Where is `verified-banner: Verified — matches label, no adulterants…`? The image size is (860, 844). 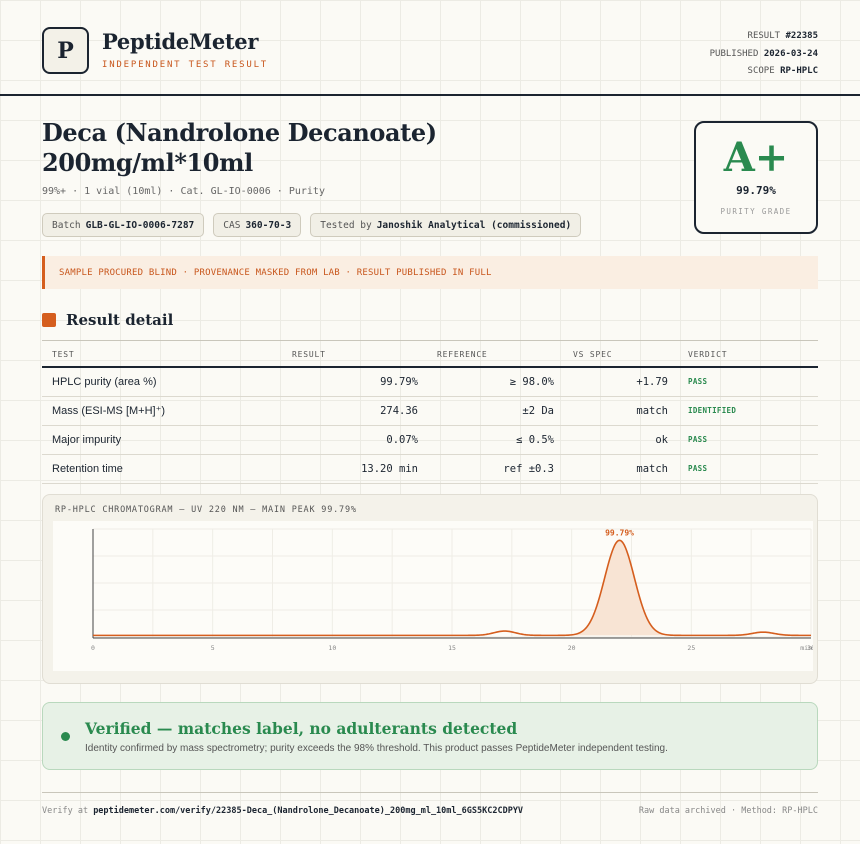
verified-banner: Verified — matches label, no adulterants… is located at coordinates (430, 736).